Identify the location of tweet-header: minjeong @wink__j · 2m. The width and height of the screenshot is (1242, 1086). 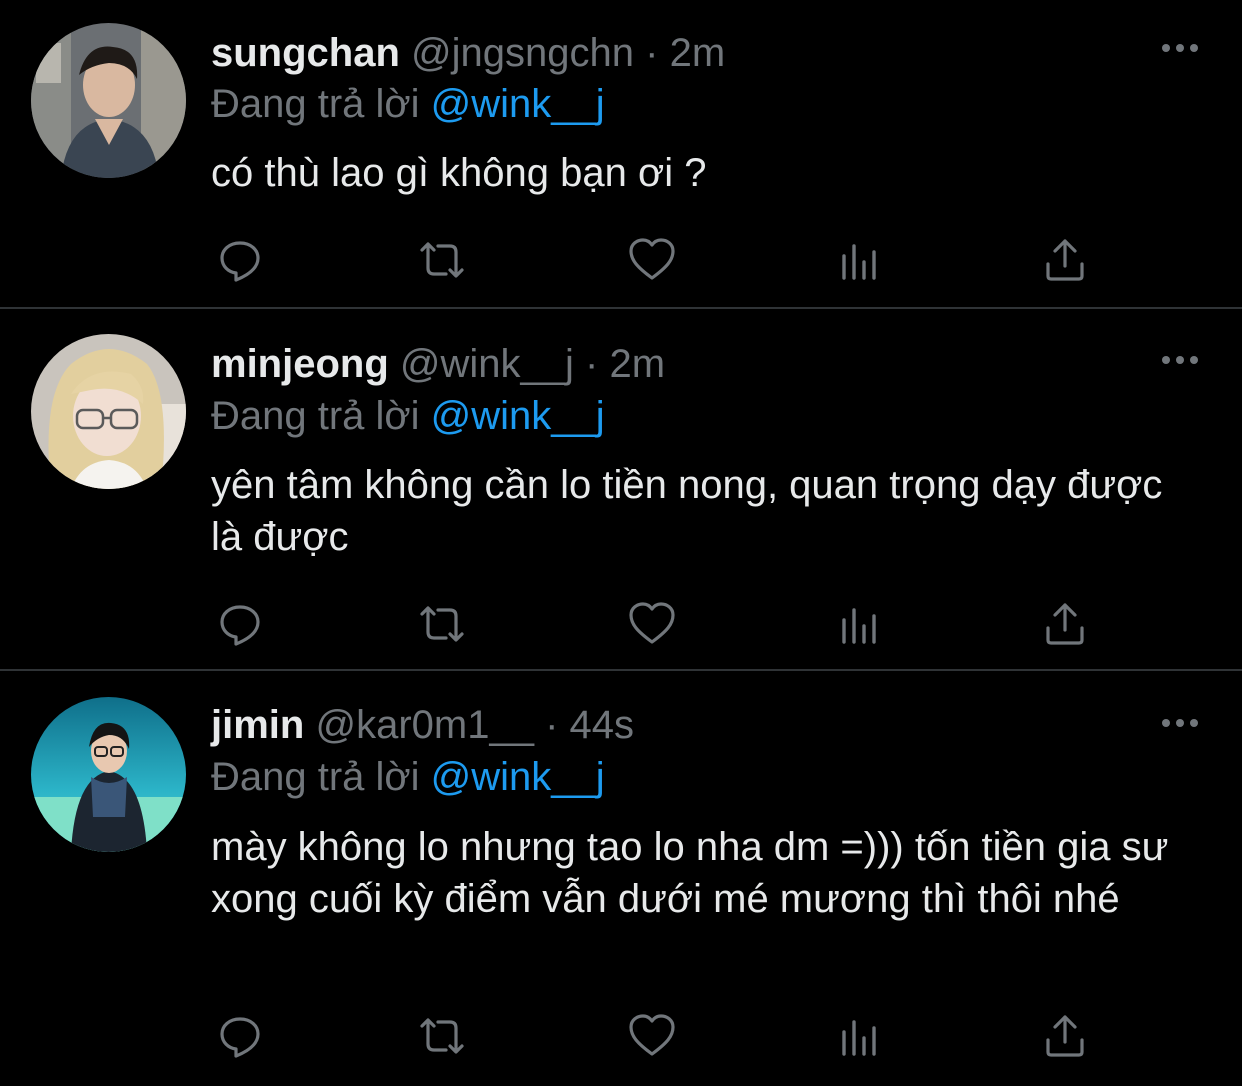
(438, 364).